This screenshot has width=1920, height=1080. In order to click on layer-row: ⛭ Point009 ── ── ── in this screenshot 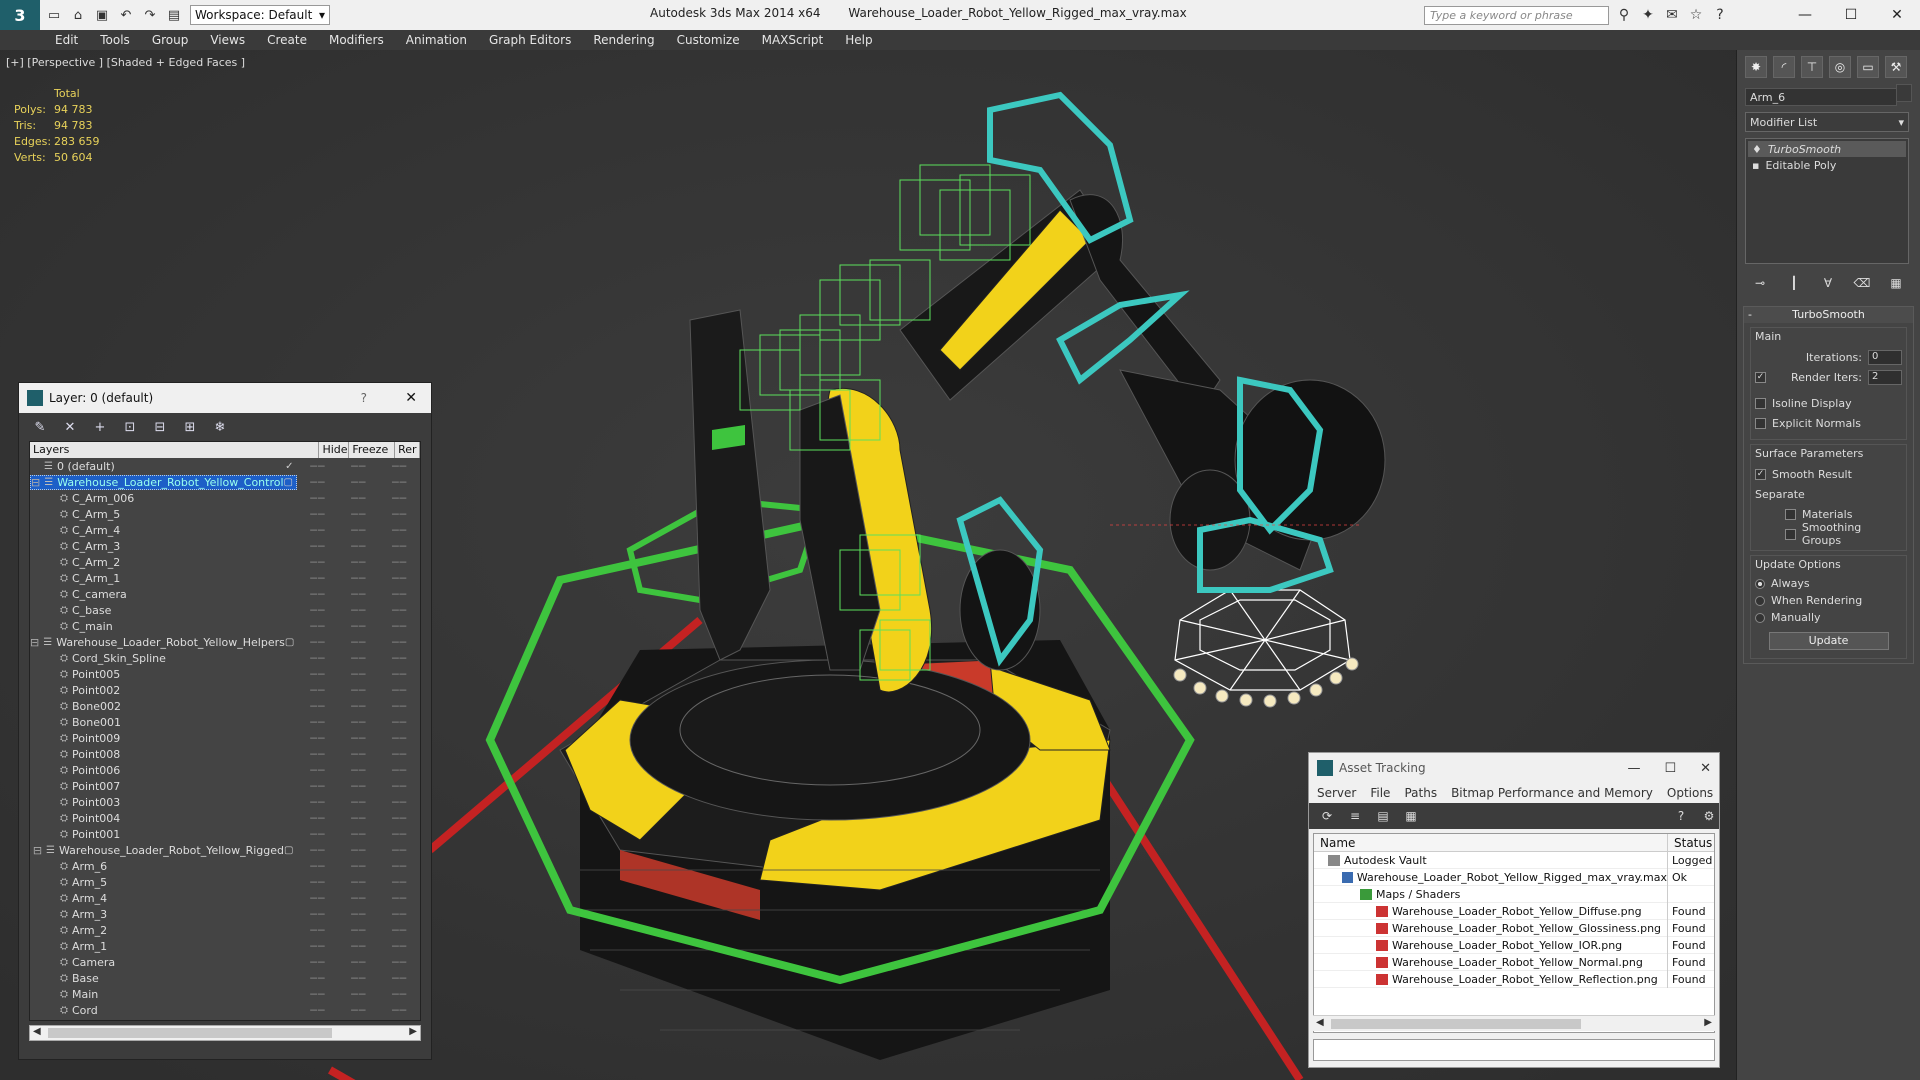, I will do `click(225, 738)`.